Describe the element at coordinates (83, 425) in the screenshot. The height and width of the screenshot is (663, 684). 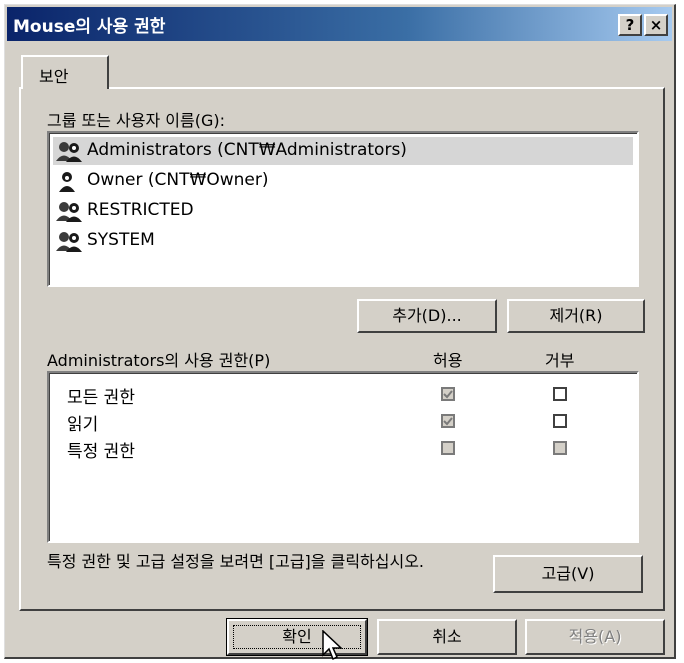
I see `permission-name: 읽기` at that location.